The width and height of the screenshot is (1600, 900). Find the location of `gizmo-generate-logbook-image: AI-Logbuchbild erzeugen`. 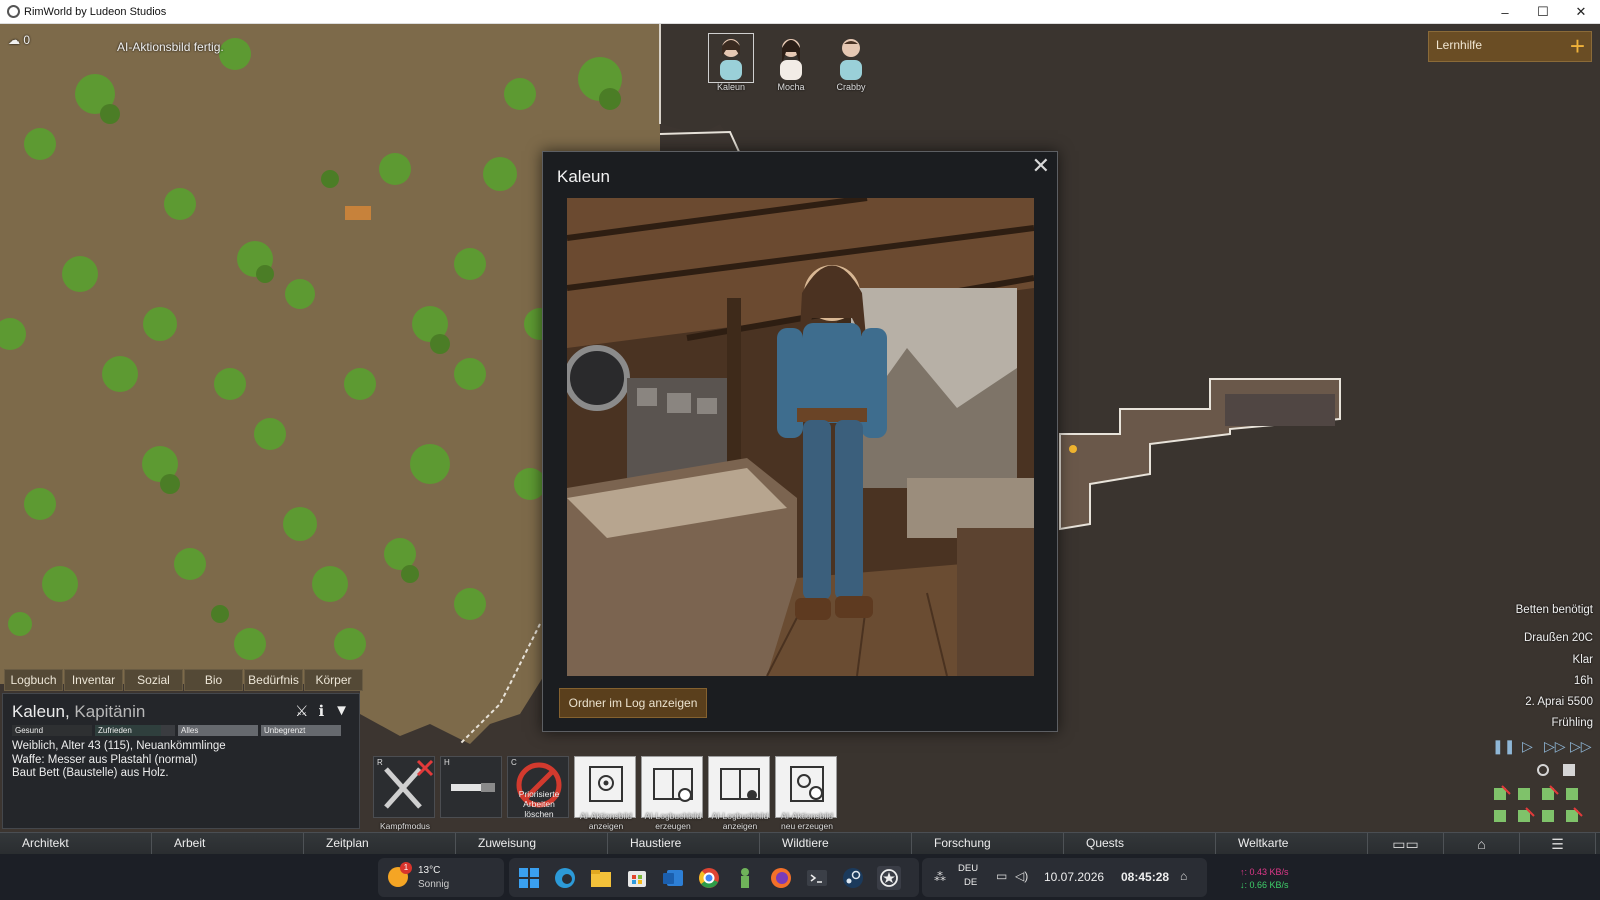

gizmo-generate-logbook-image: AI-Logbuchbild erzeugen is located at coordinates (672, 793).